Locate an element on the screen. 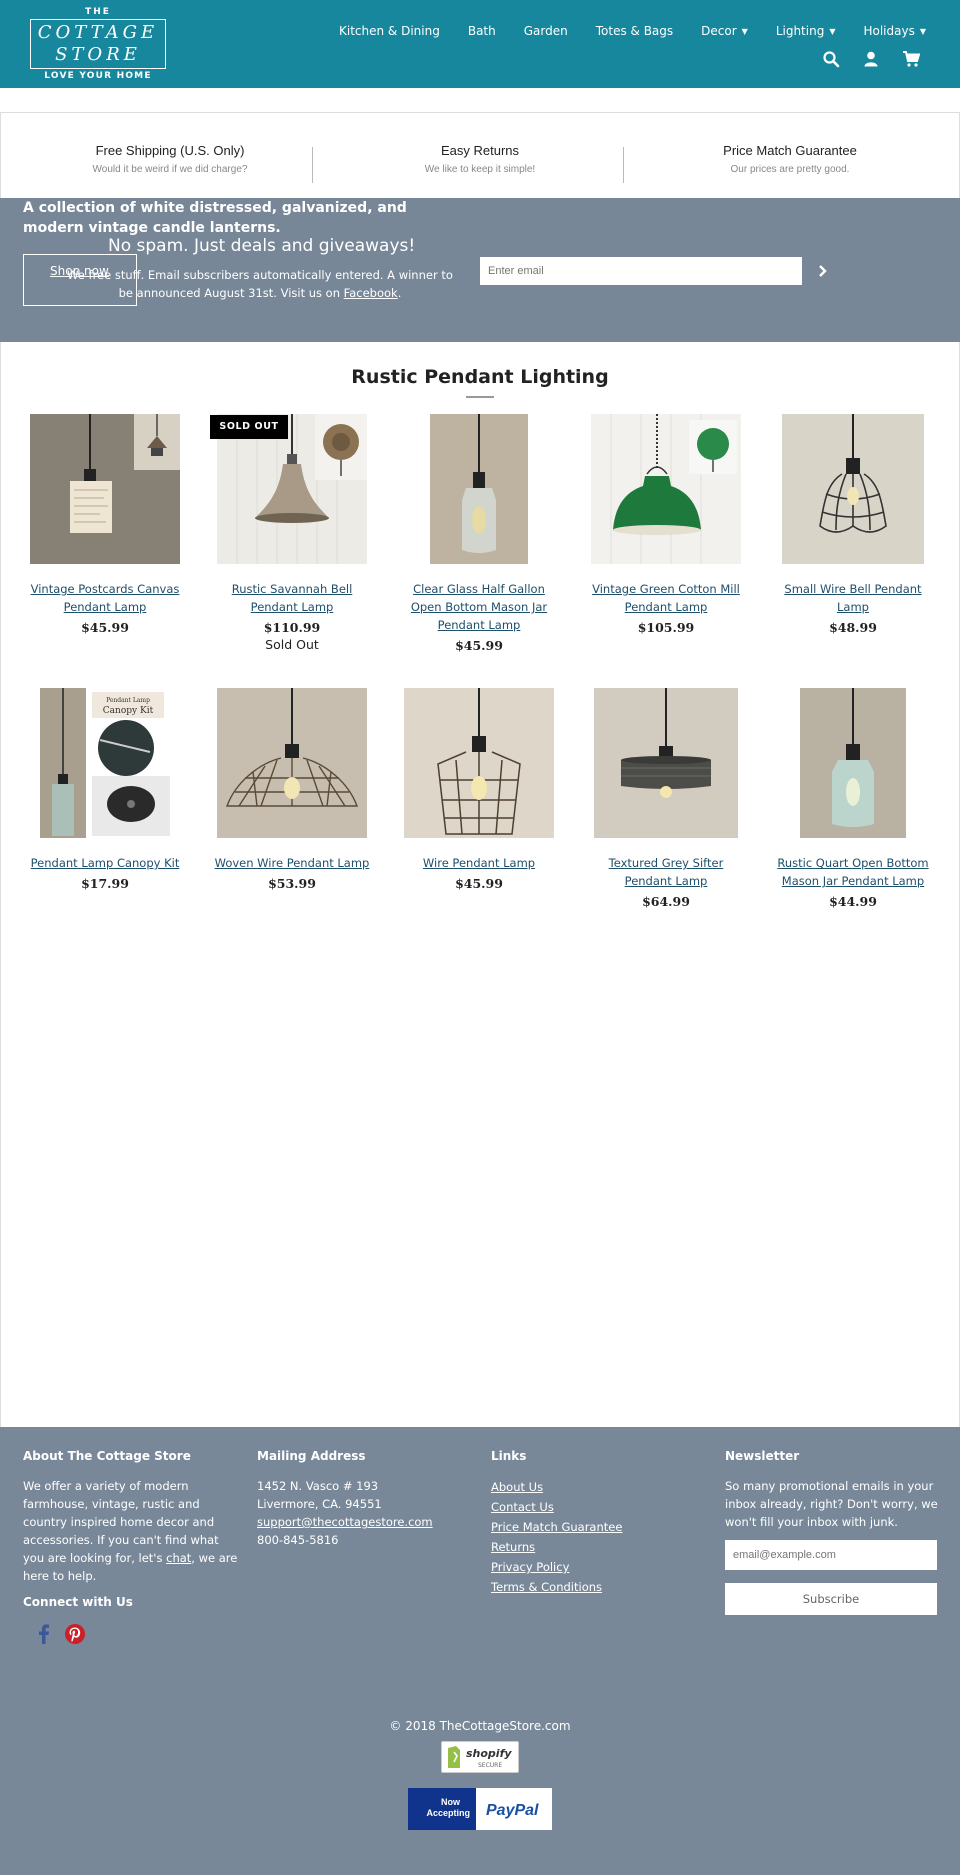 Image resolution: width=960 pixels, height=1875 pixels. connect-title: Connect with Us is located at coordinates (78, 1602).